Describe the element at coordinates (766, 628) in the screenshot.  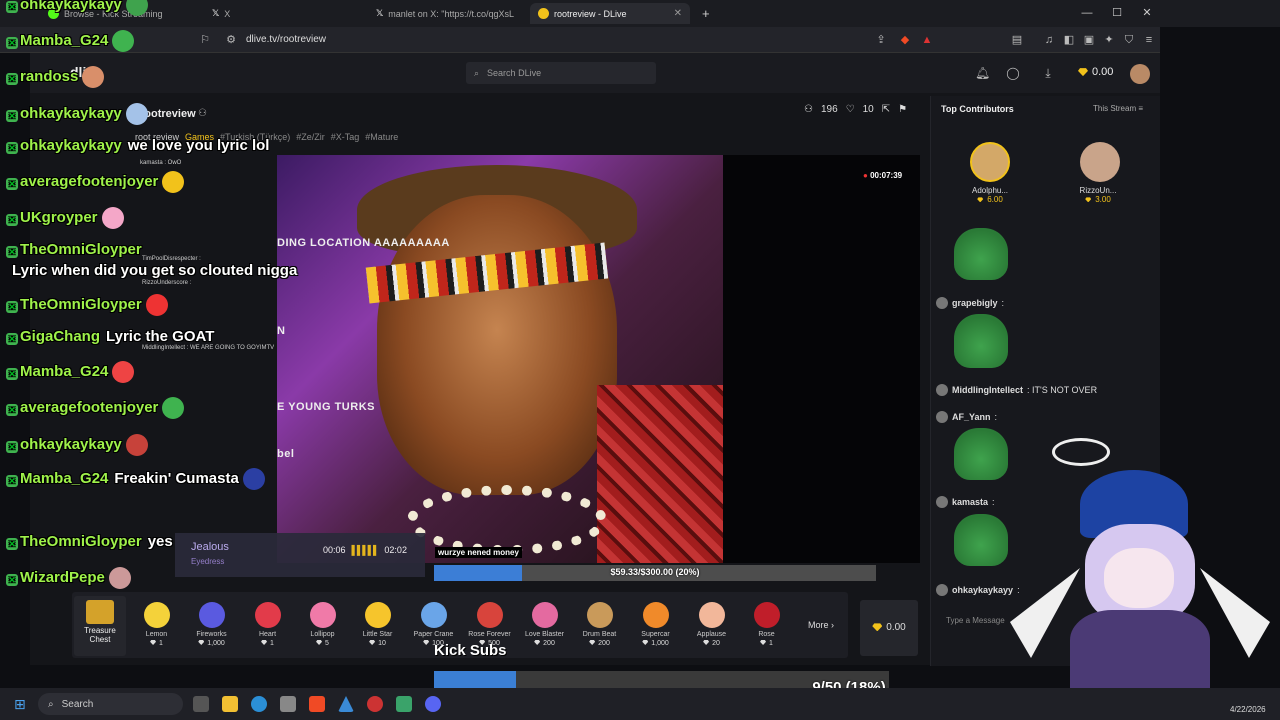
I see `gift-rose: Rose 1` at that location.